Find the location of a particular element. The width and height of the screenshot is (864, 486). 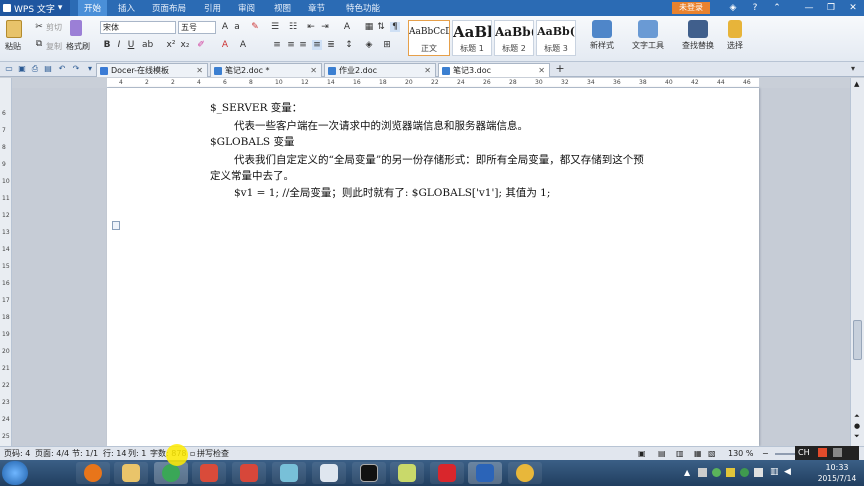

new-style-button: 新样式 is located at coordinates (602, 37).